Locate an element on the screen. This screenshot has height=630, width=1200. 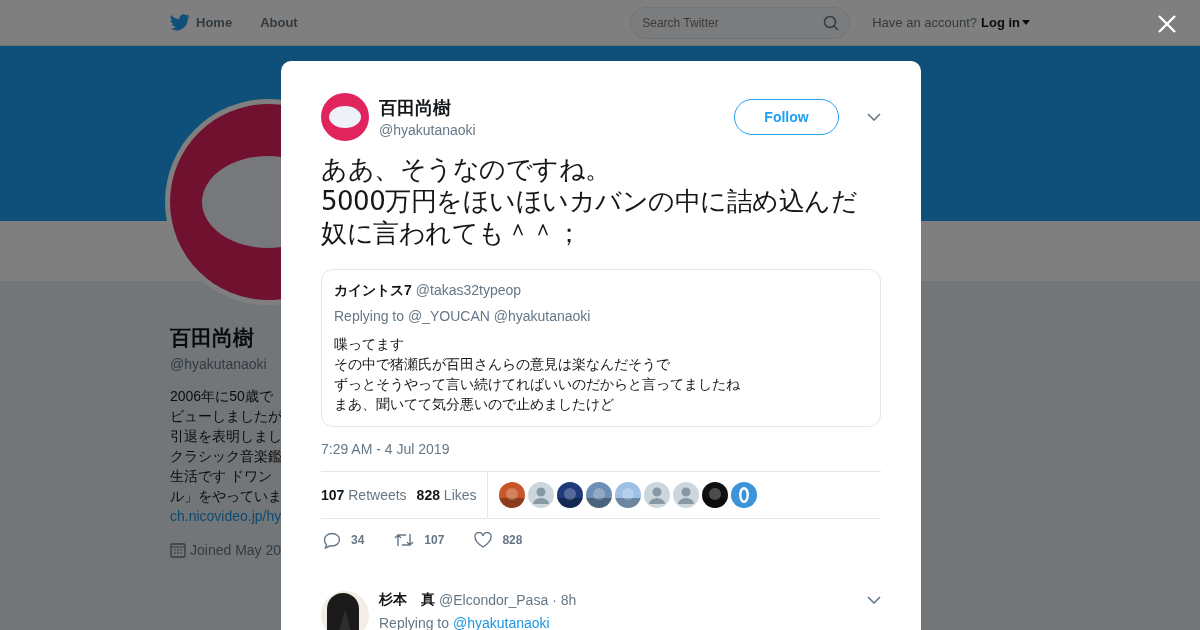
search-field: Search Twitter is located at coordinates (740, 22).